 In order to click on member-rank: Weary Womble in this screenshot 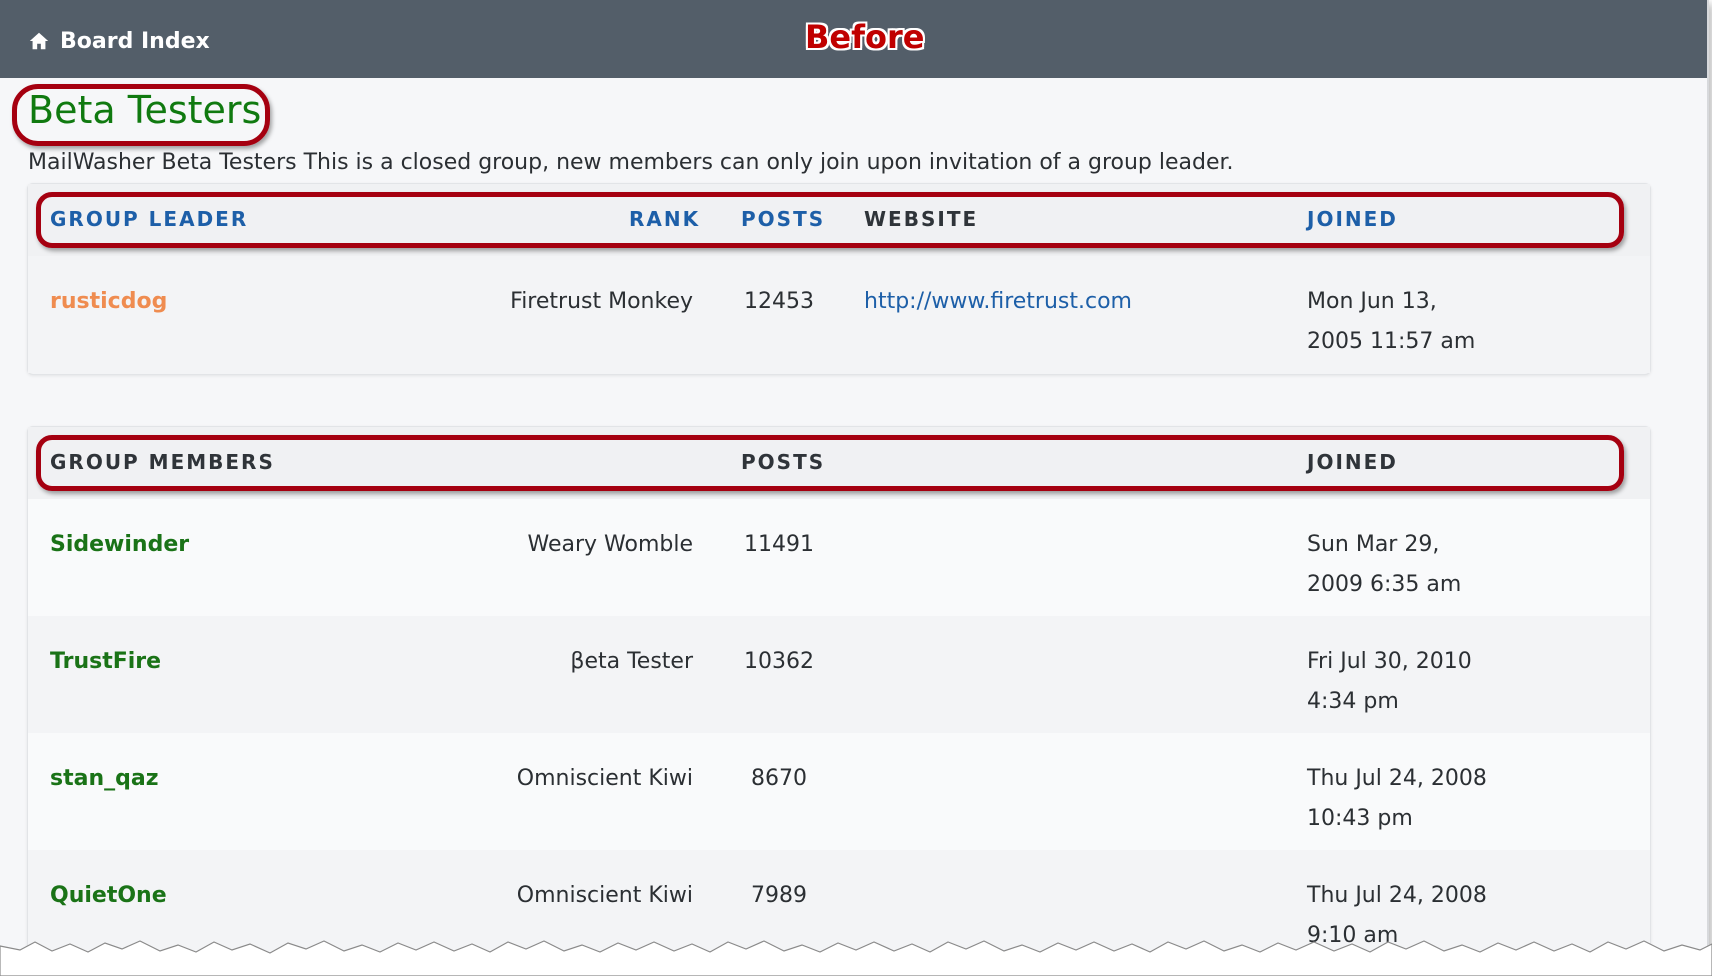, I will do `click(610, 544)`.